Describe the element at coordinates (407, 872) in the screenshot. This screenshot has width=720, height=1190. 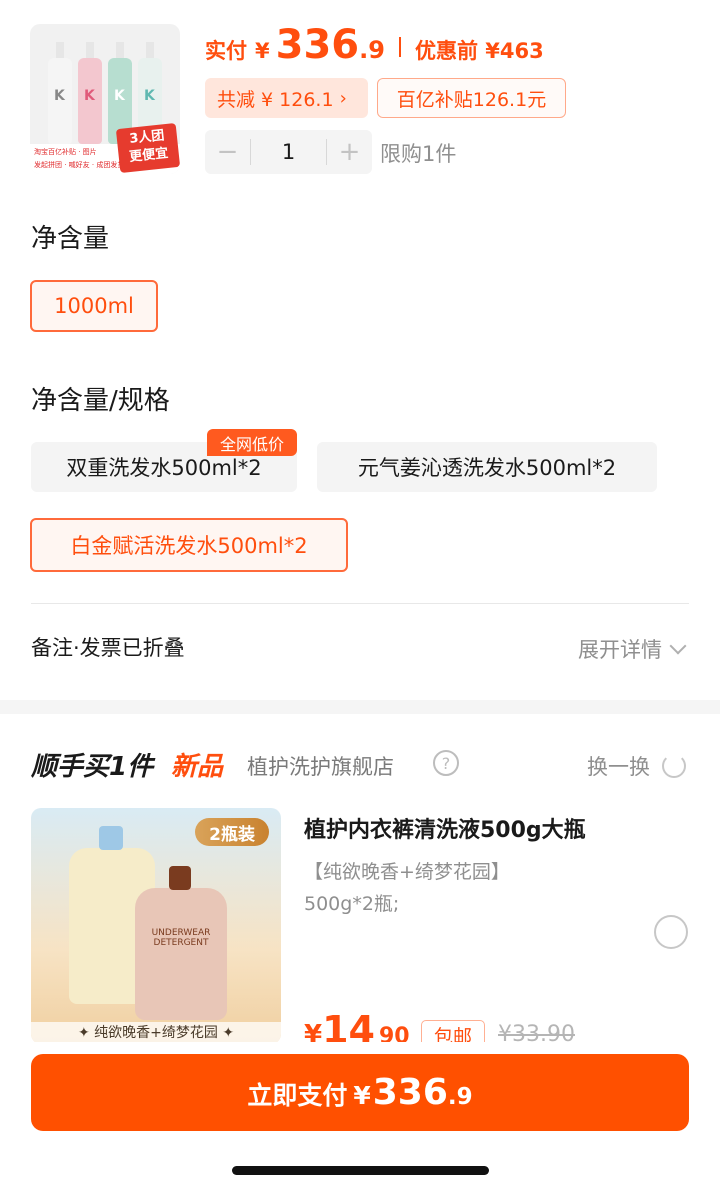
I see `addon-spec-scent: 【纯欲晚香+绮梦花园】` at that location.